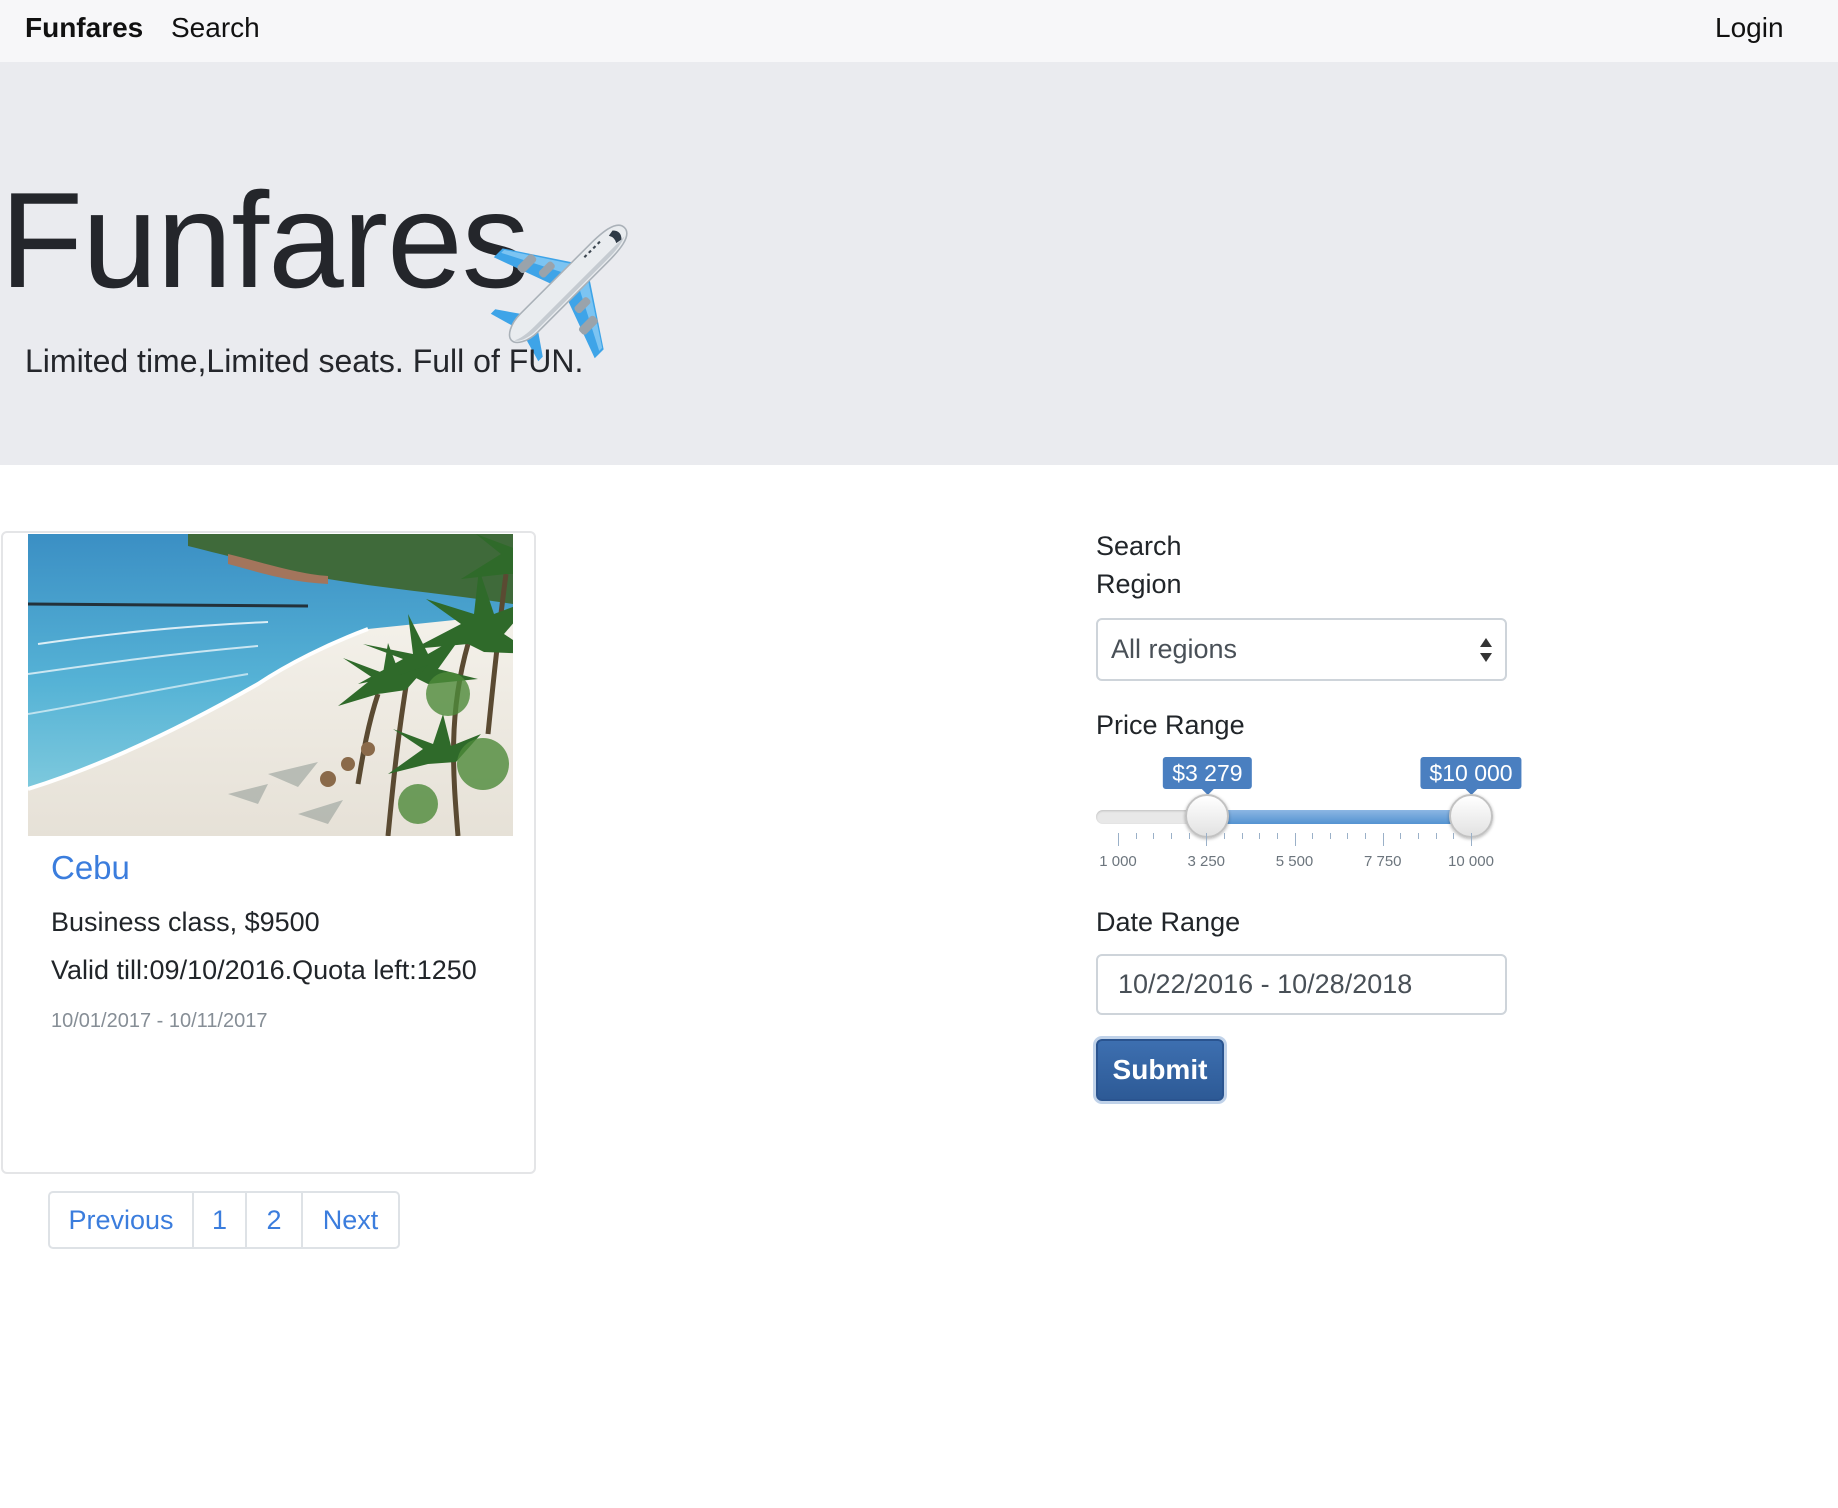  Describe the element at coordinates (1339, 817) in the screenshot. I see `slider-selection` at that location.